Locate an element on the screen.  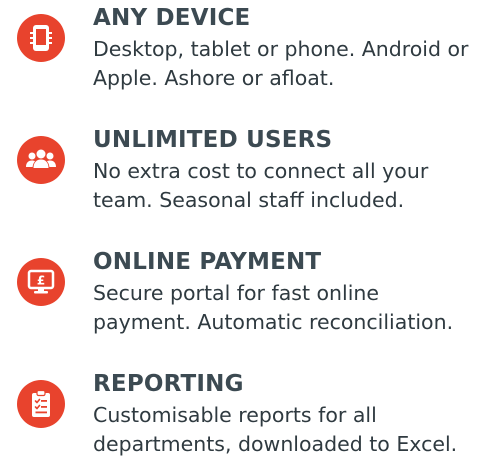
feature-title: REPORTING is located at coordinates (168, 384).